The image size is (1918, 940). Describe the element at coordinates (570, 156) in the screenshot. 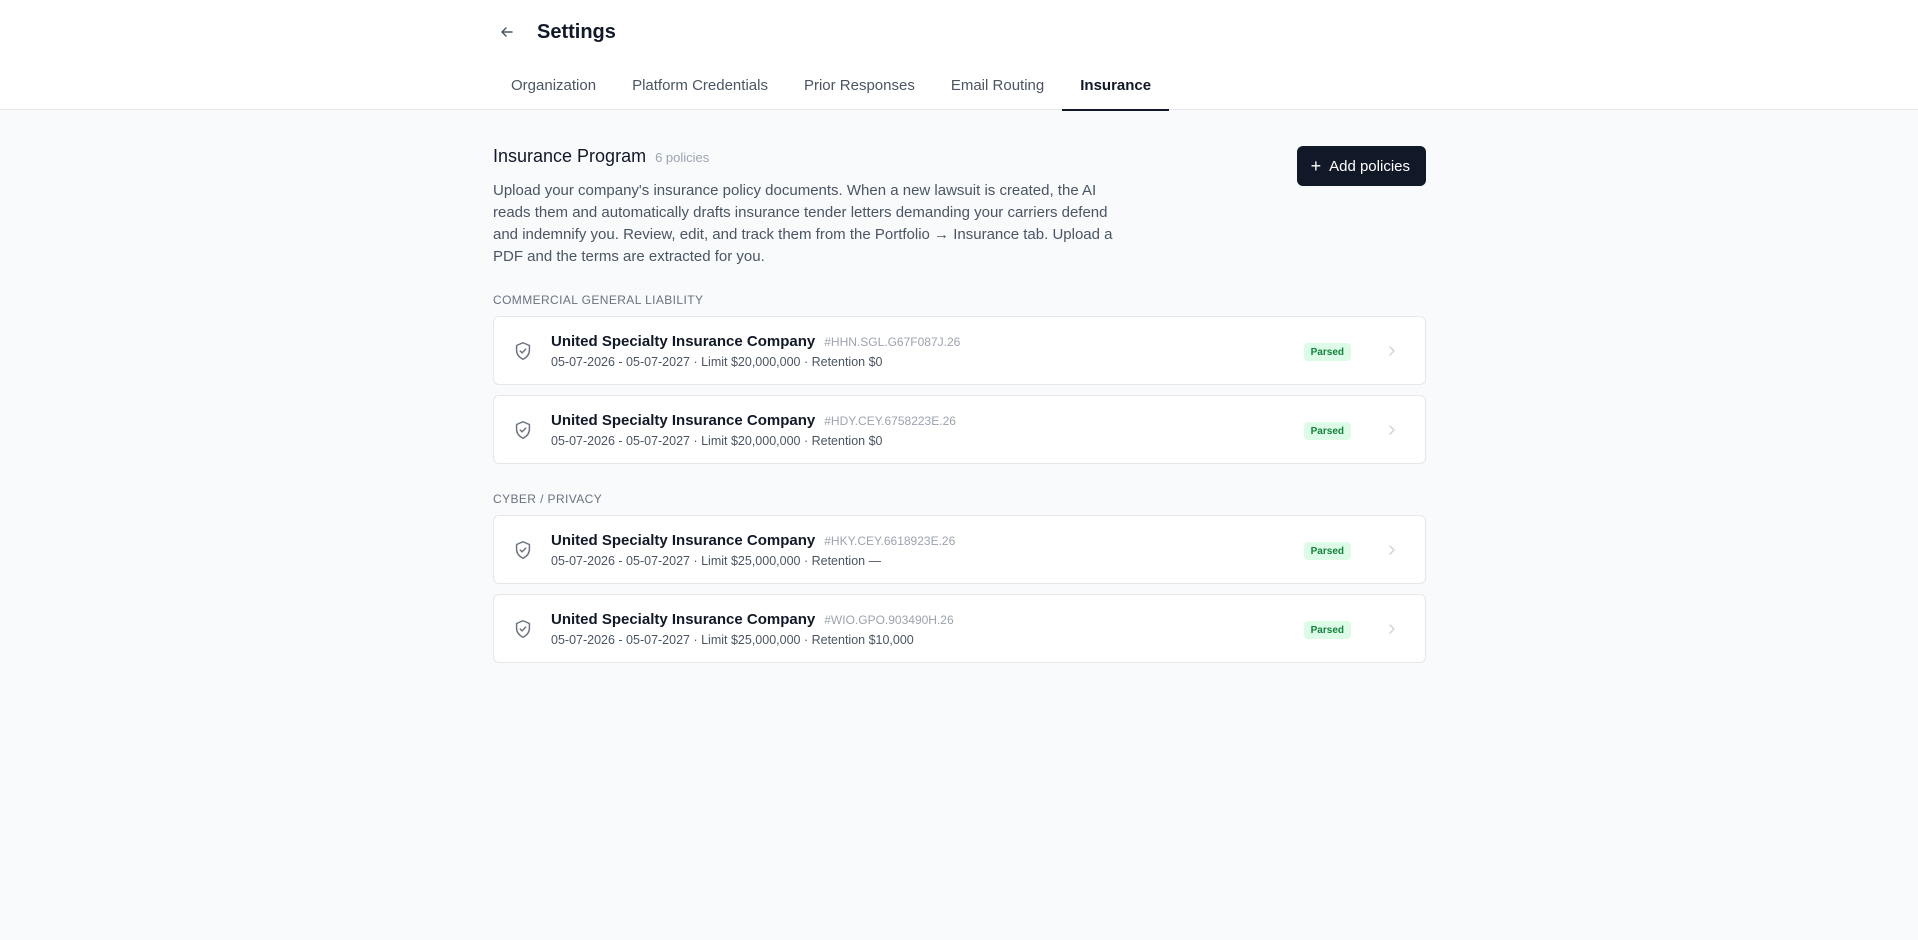

I see `section-title: Insurance Program` at that location.